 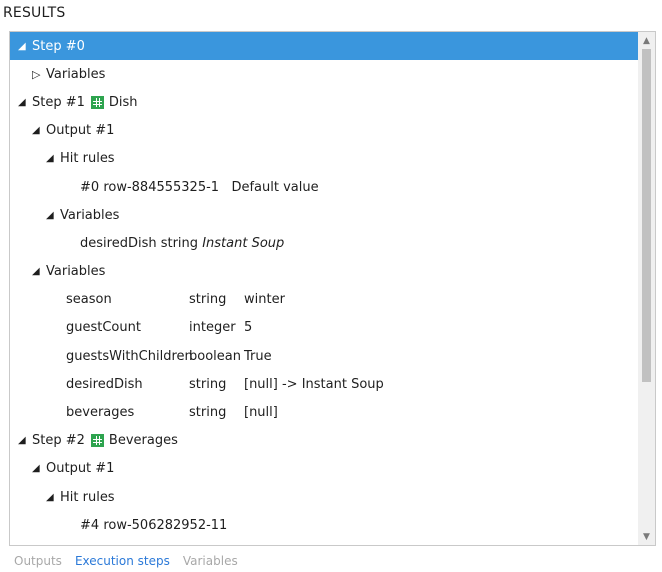 I want to click on tree-row-step-1: Step #1 Dish, so click(x=324, y=102).